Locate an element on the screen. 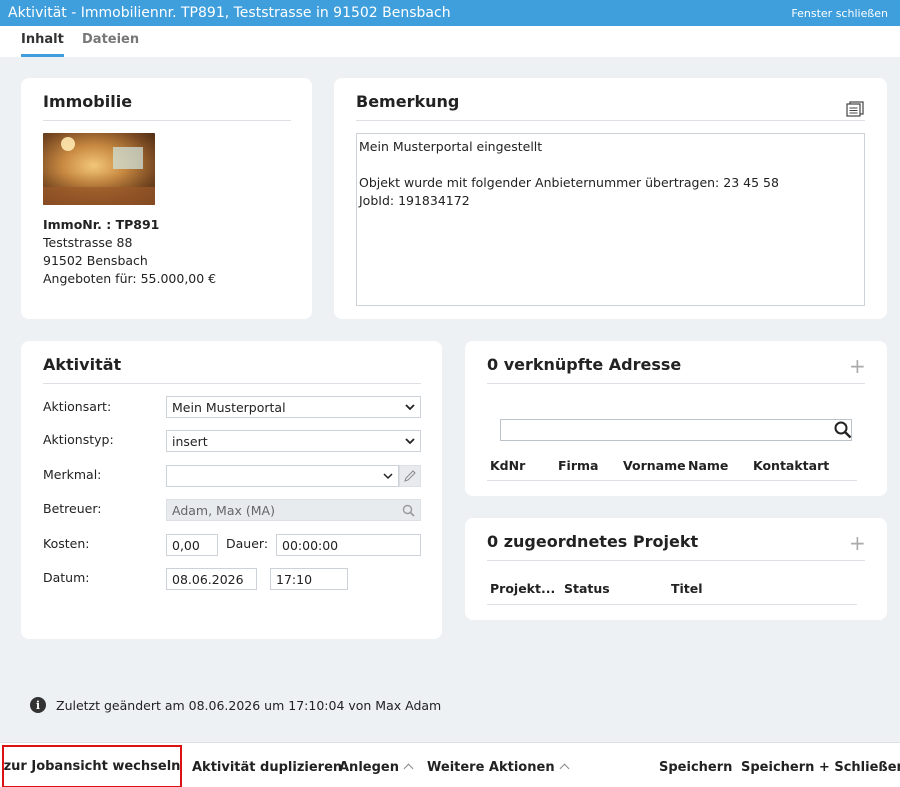  kosten-value: 0,00 is located at coordinates (186, 545).